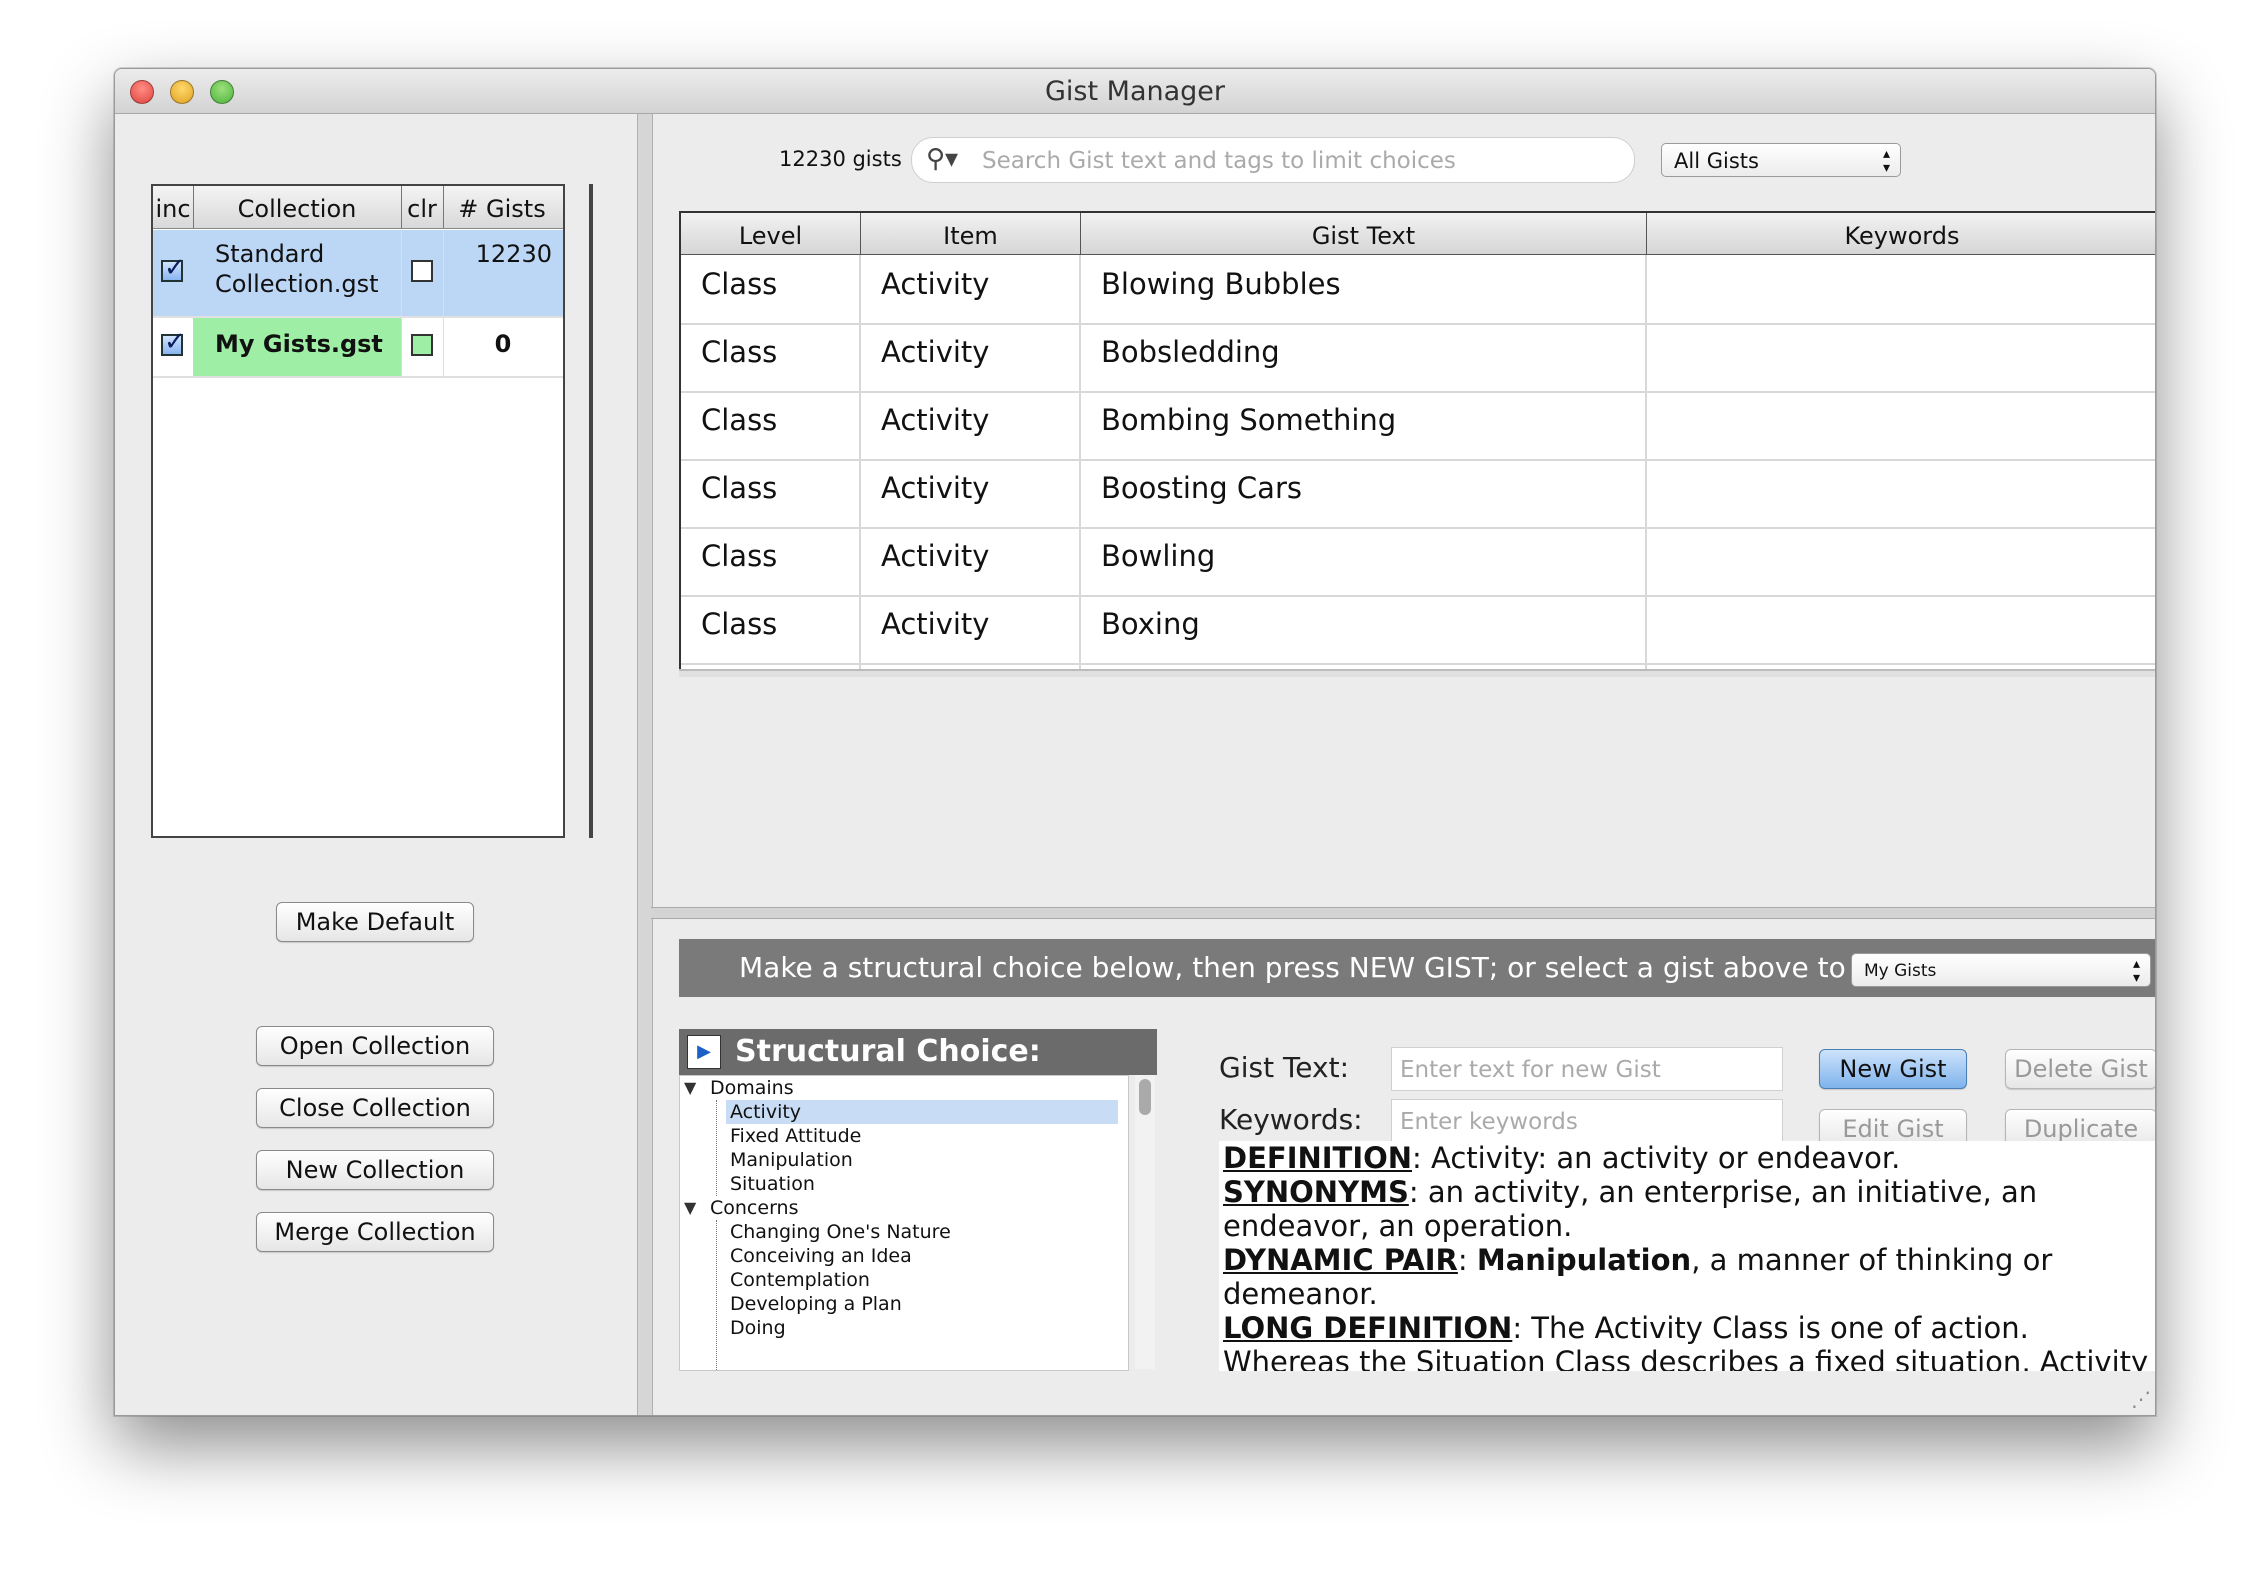 The height and width of the screenshot is (1572, 2268). Describe the element at coordinates (800, 1280) in the screenshot. I see `tree-node-concern-item: Contemplation` at that location.